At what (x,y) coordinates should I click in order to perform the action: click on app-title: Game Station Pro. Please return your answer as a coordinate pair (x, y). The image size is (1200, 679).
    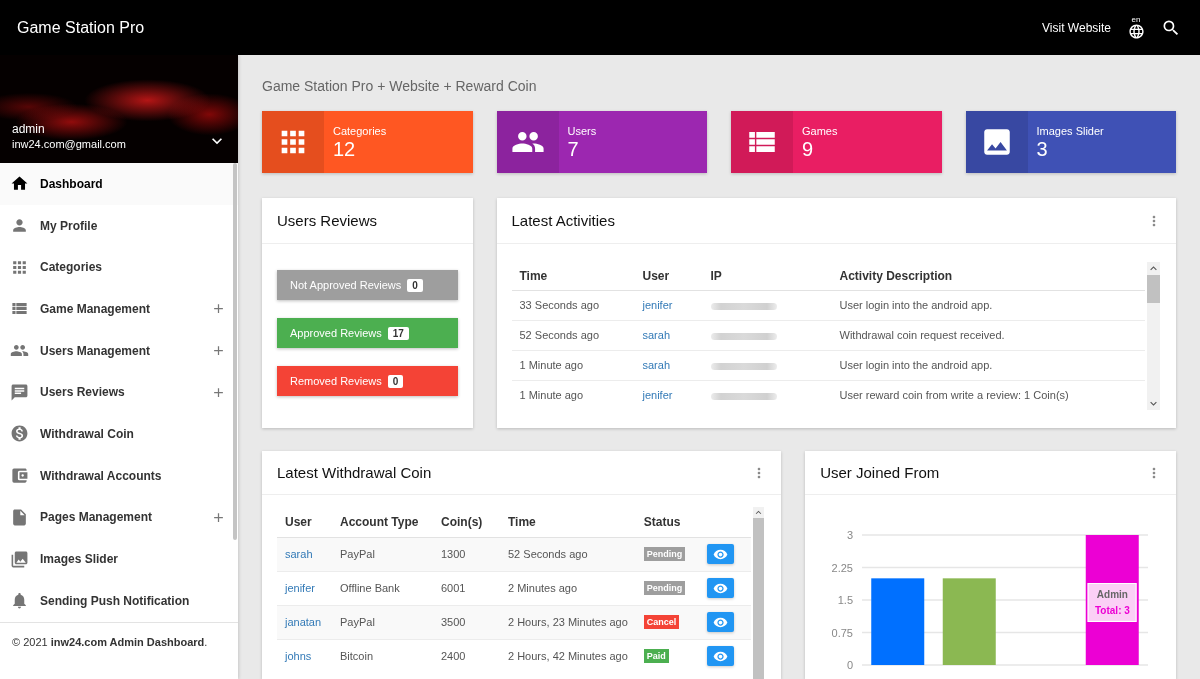
    Looking at the image, I should click on (81, 27).